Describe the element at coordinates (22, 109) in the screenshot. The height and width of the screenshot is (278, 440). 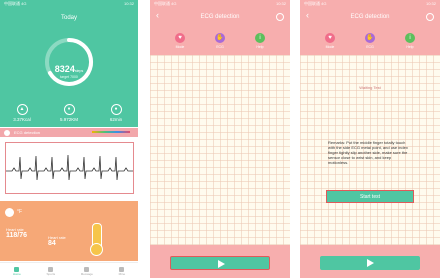
I see `distance-icon: ▲` at that location.